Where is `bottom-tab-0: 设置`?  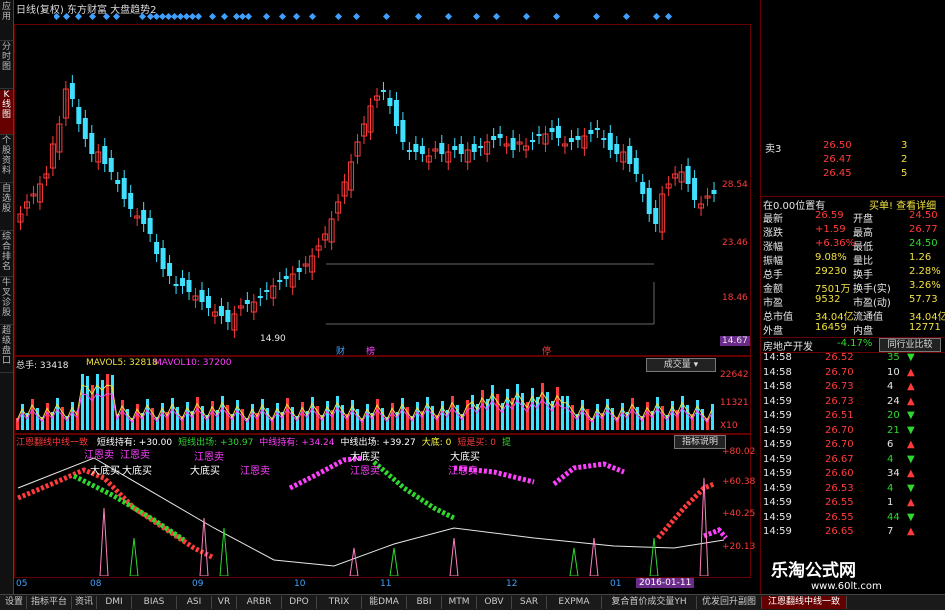
bottom-tab-0: 设置 is located at coordinates (14, 602).